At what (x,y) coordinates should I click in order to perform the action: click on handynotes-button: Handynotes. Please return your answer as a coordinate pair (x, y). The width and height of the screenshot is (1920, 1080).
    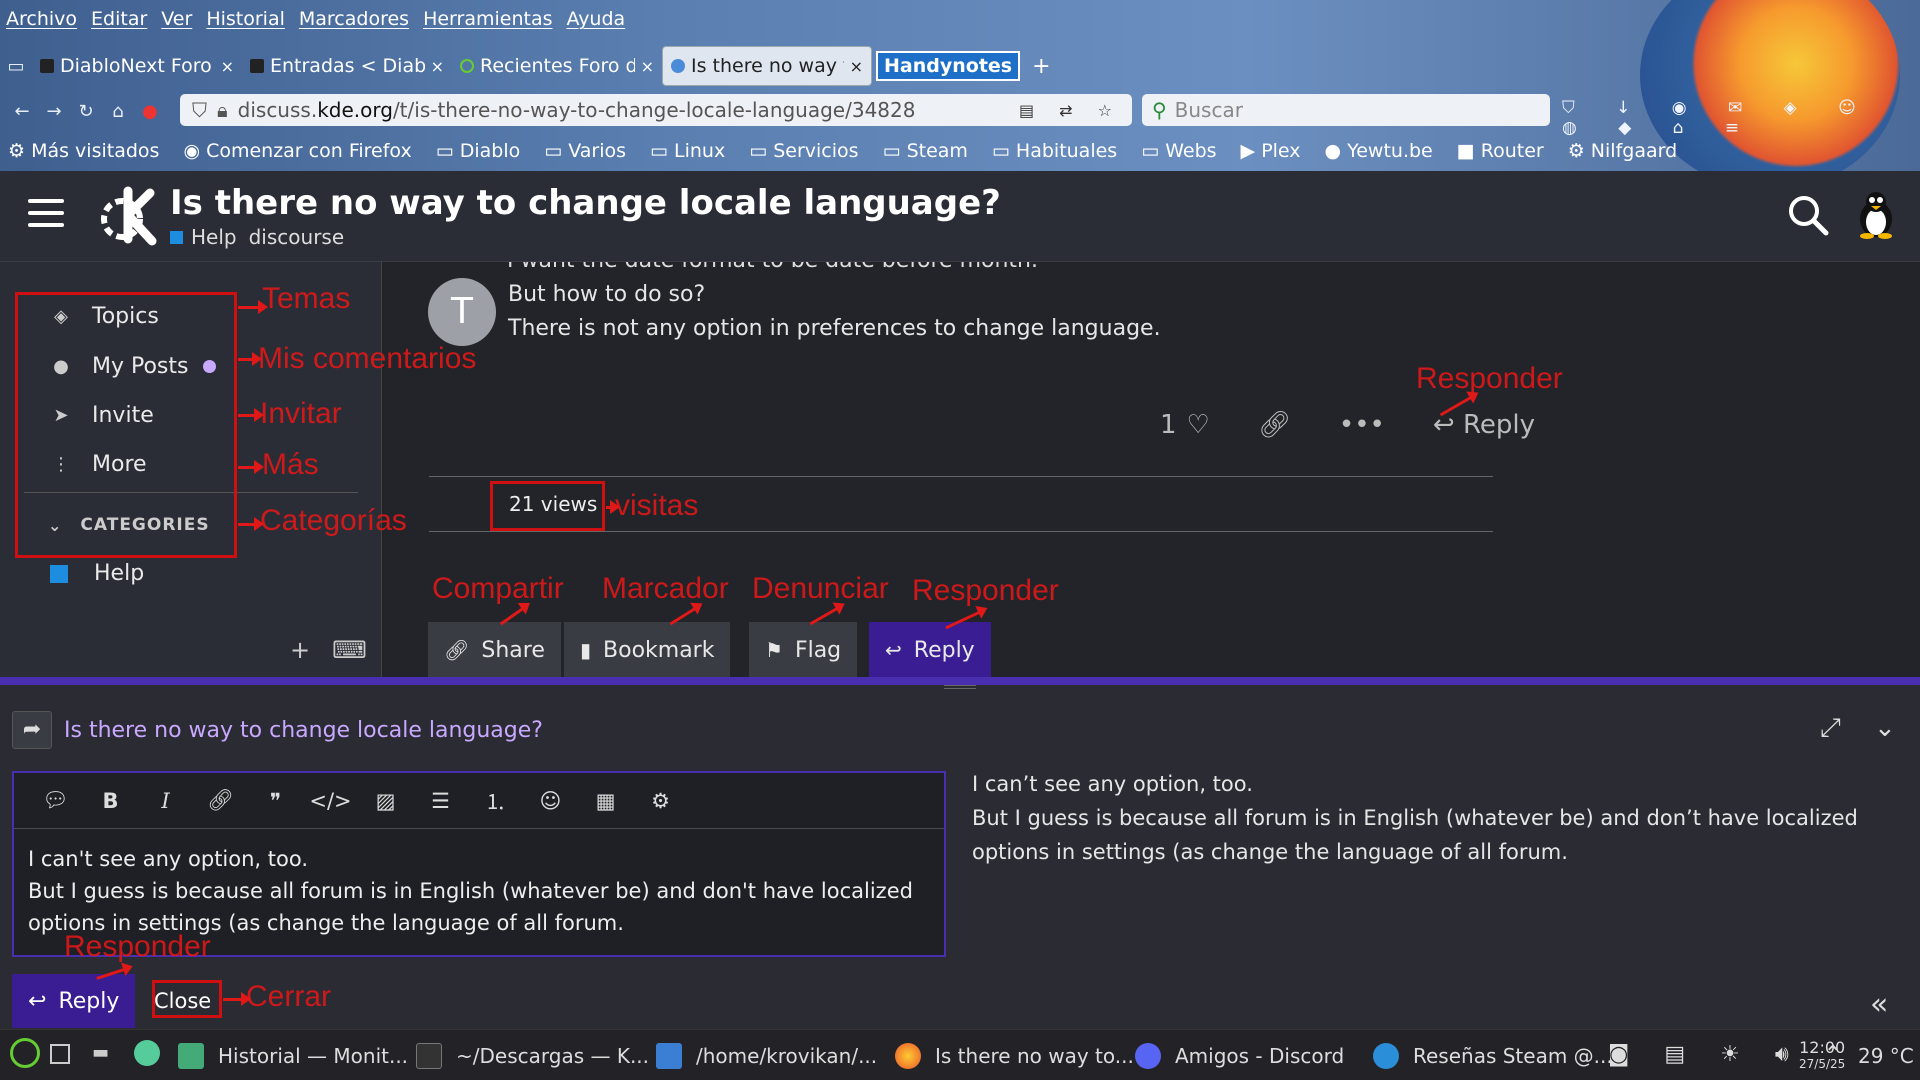
    Looking at the image, I should click on (948, 66).